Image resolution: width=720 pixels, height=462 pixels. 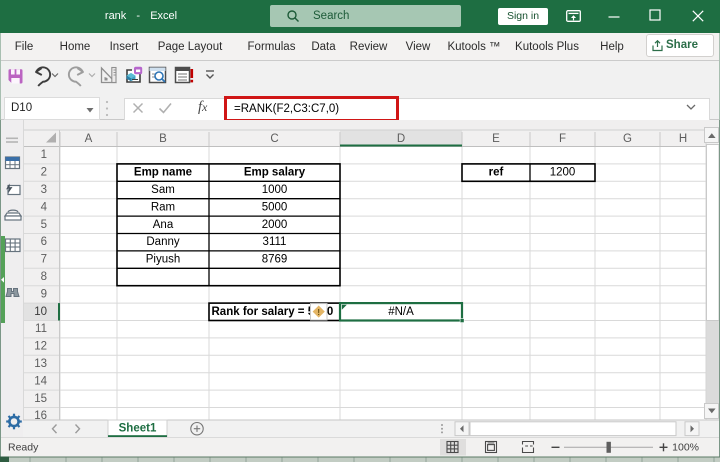 What do you see at coordinates (163, 260) in the screenshot?
I see `svg-text: Piyush` at bounding box center [163, 260].